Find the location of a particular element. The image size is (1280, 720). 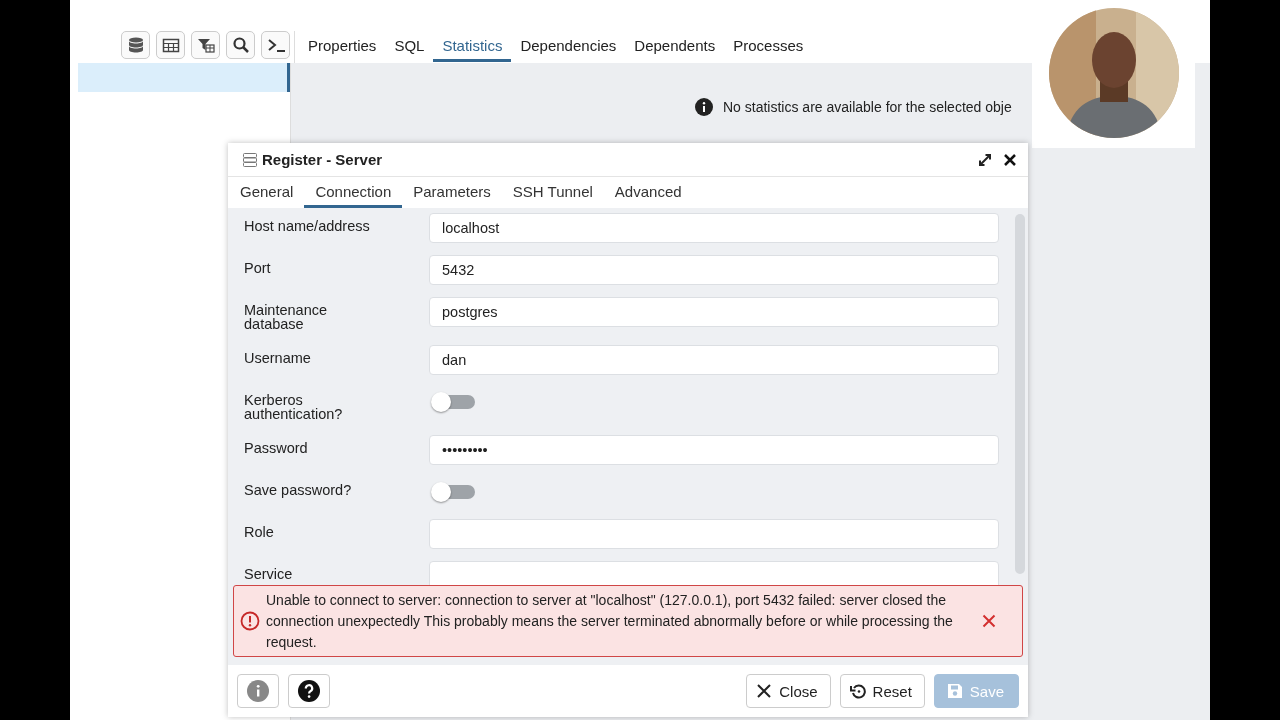

tab: Properties is located at coordinates (342, 46).